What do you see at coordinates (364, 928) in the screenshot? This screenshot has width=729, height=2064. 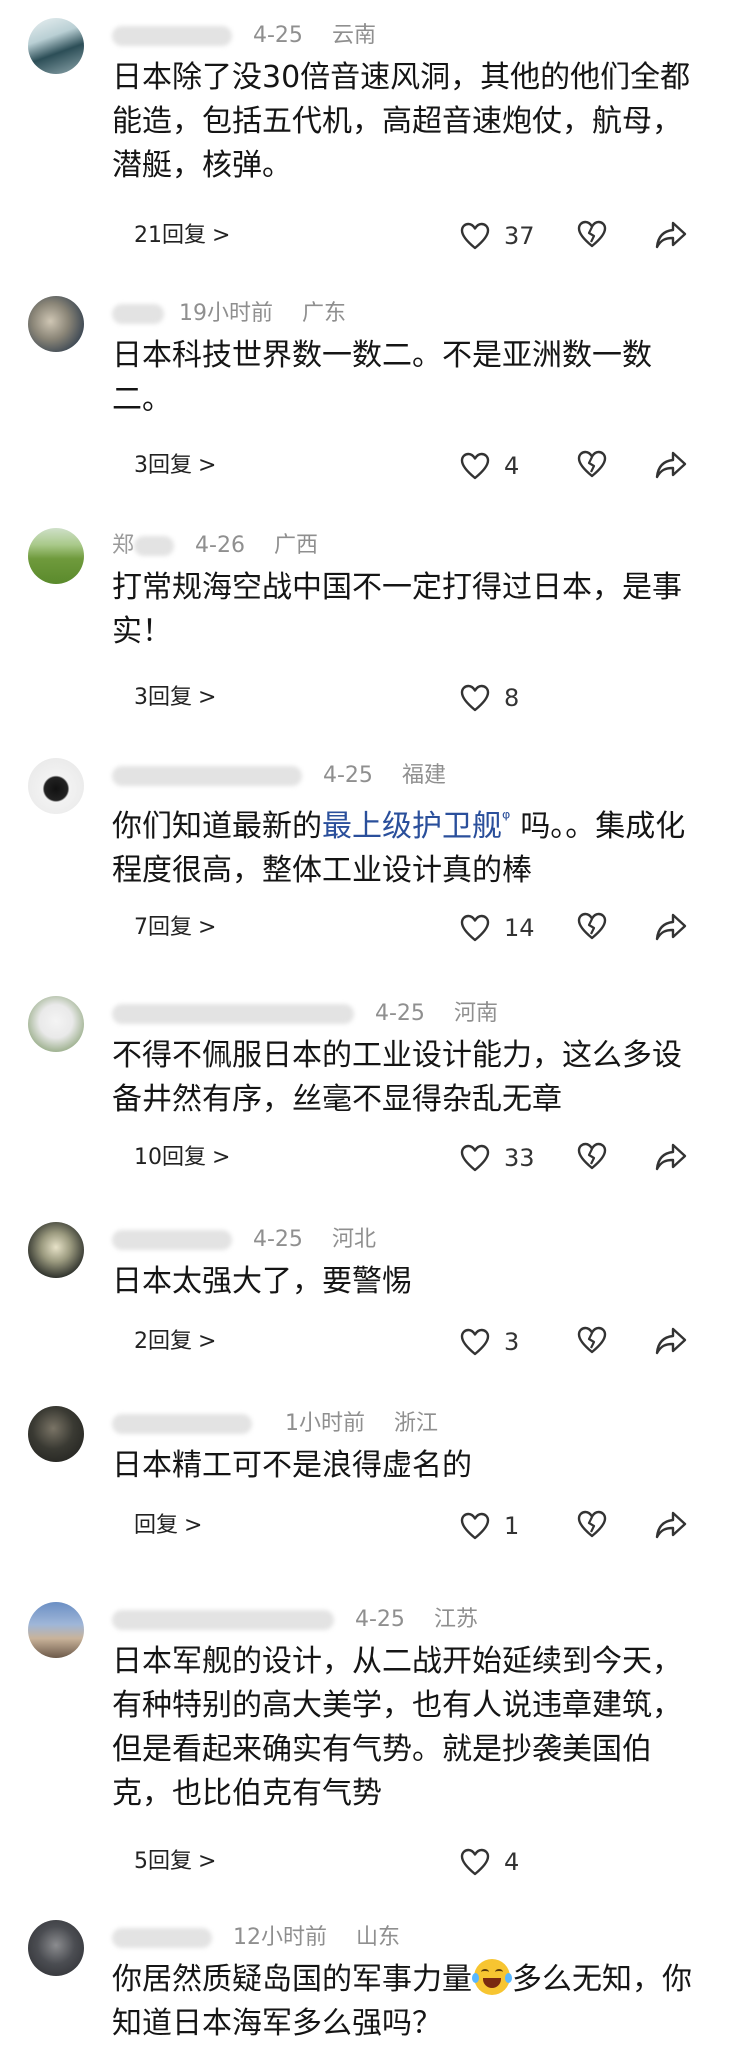 I see `comment-actions: 7回复 > 14` at bounding box center [364, 928].